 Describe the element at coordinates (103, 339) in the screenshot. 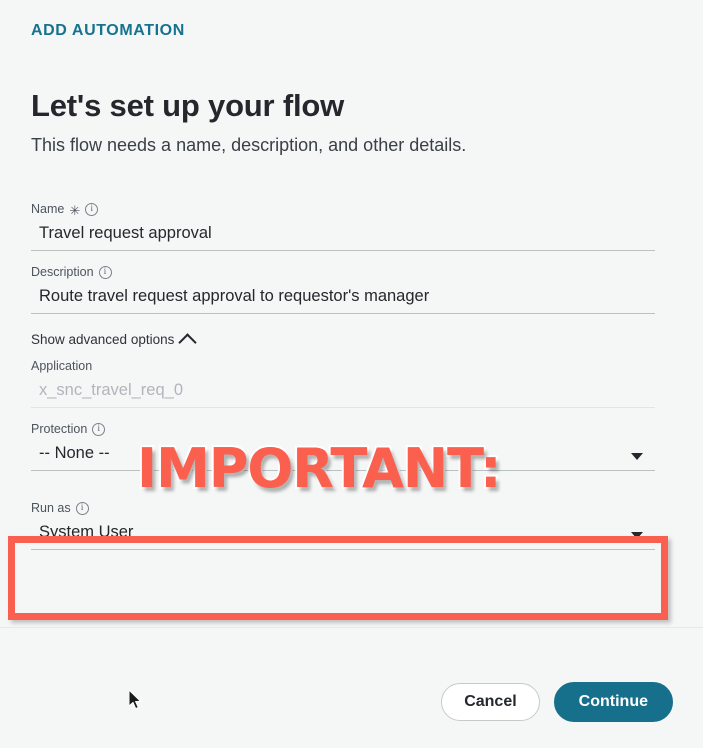

I see `show-advanced-options-label: Show advanced options` at that location.